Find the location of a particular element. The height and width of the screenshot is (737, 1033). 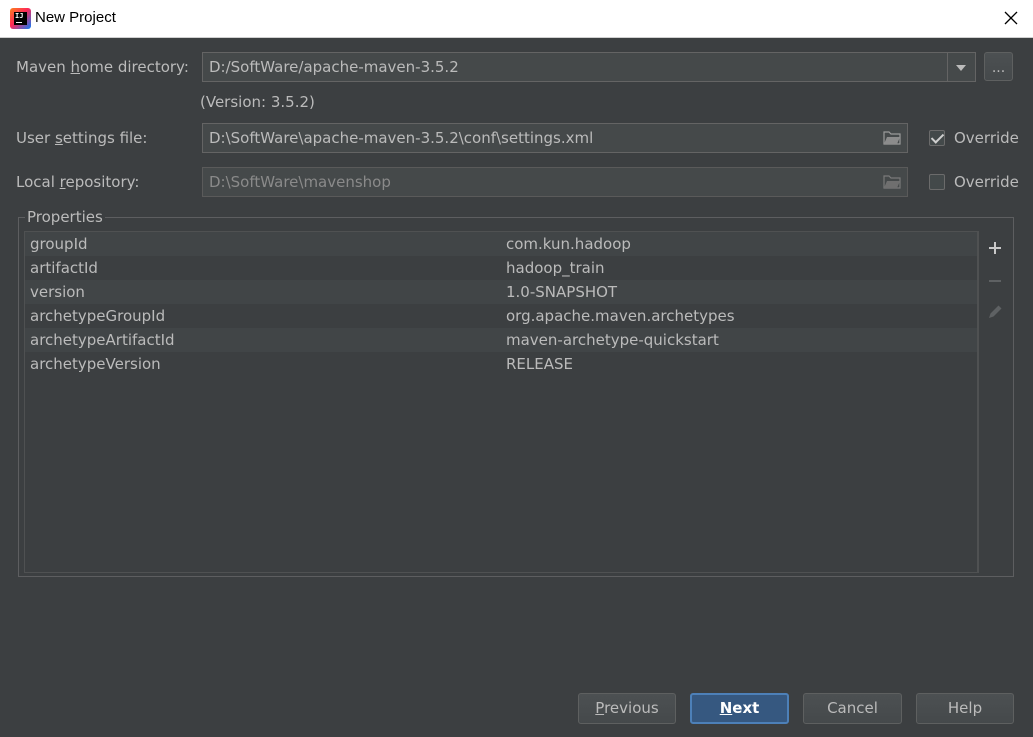

property-key: archetypeArtifactId is located at coordinates (102, 340).